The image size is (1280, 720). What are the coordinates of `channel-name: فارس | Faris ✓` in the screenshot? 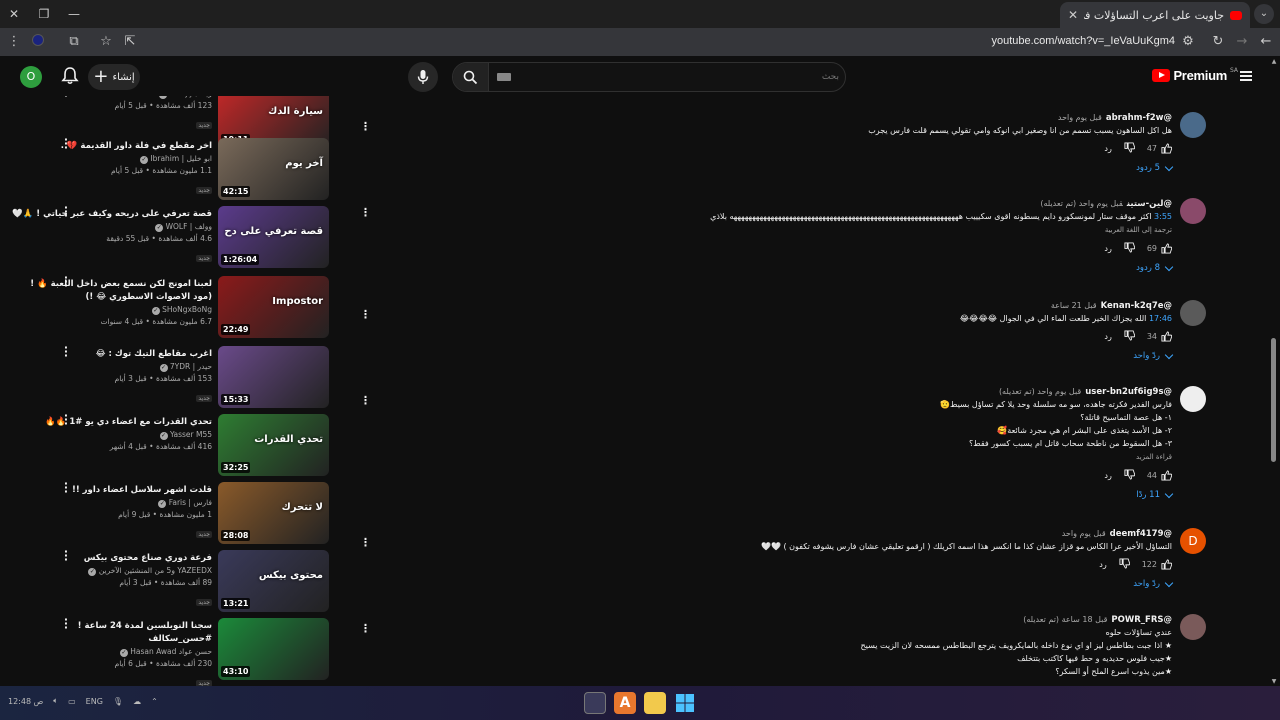 It's located at (112, 503).